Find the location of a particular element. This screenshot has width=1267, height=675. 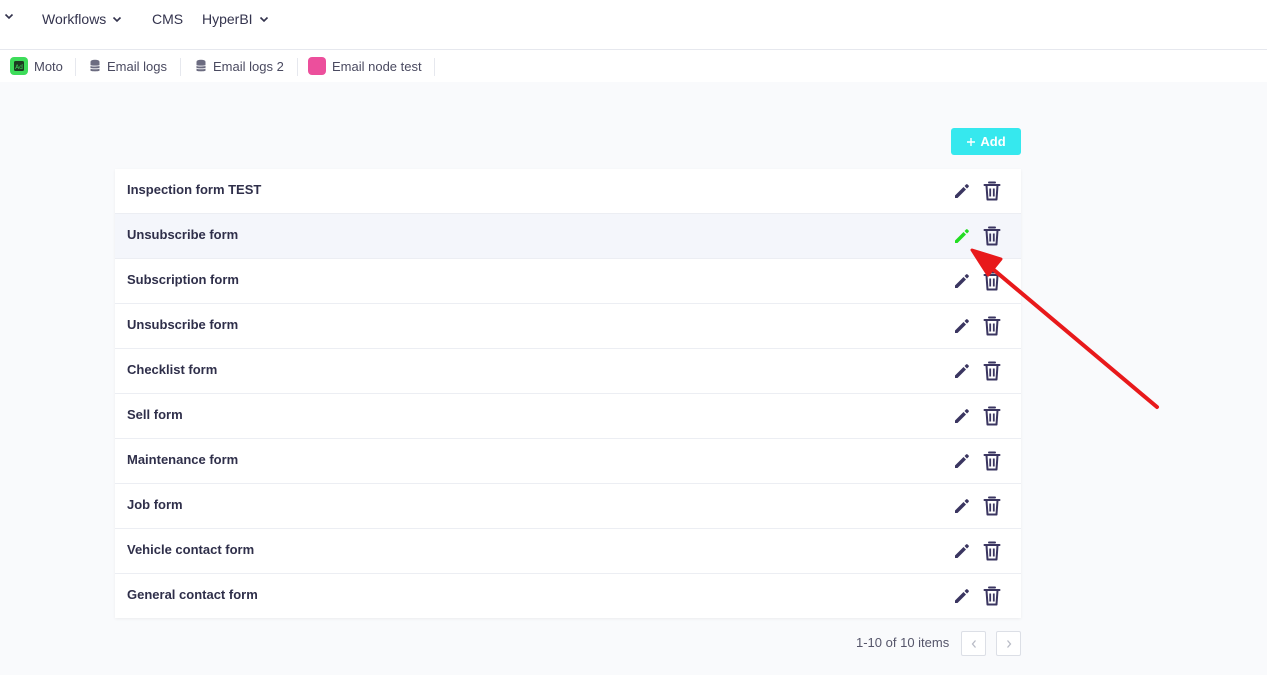

nav-menu-workflows: Workflows is located at coordinates (82, 19).